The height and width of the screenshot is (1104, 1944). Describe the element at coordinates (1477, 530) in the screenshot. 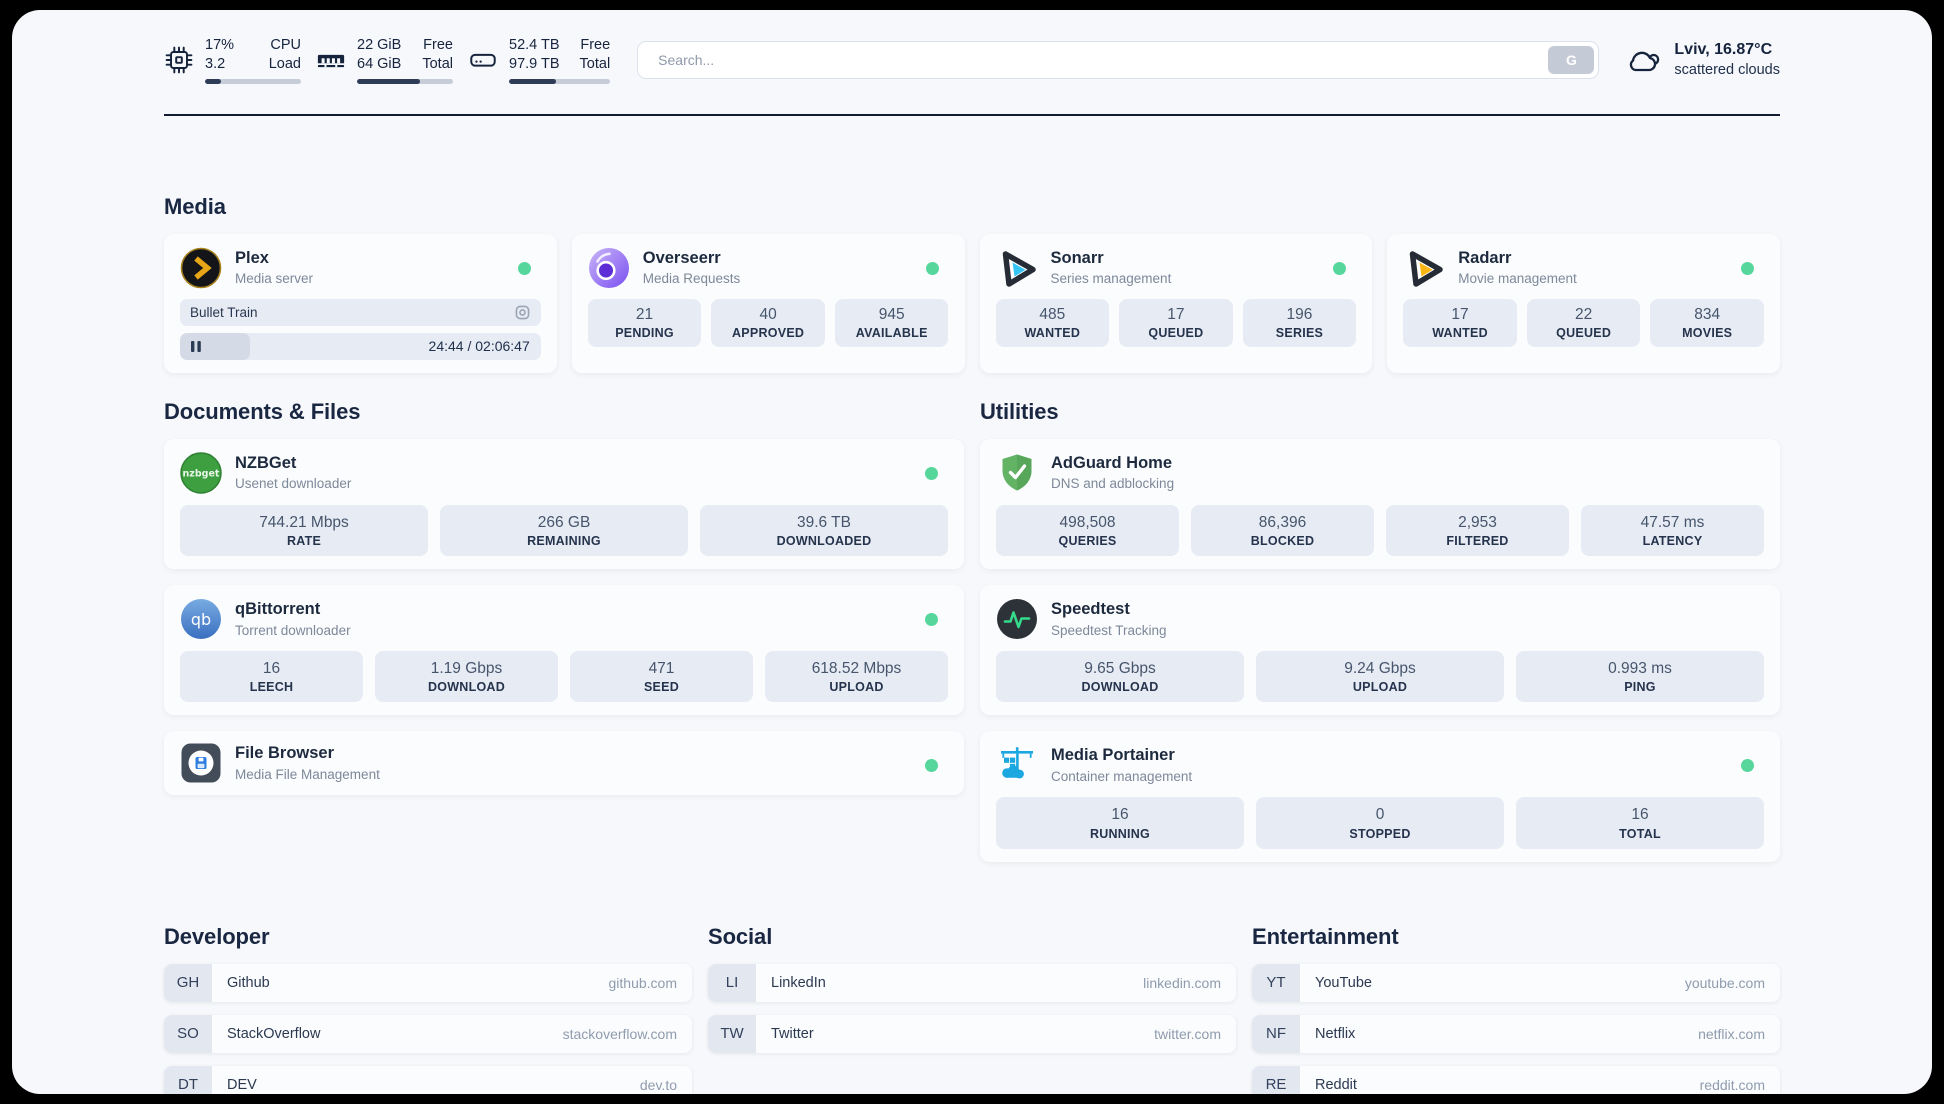

I see `stat-chip: 2,953 FILTERED` at that location.